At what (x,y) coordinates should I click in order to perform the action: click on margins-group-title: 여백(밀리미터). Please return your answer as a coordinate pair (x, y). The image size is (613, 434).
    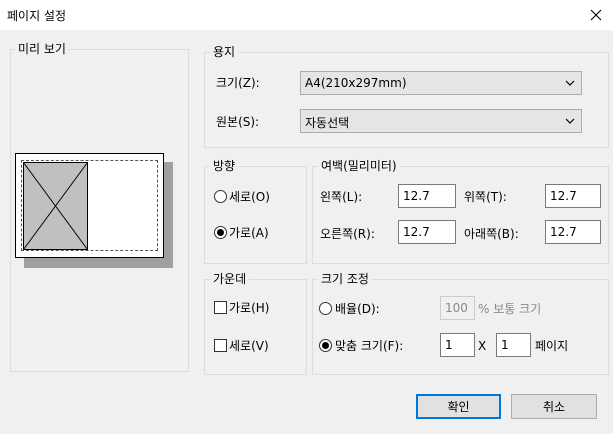
    Looking at the image, I should click on (359, 166).